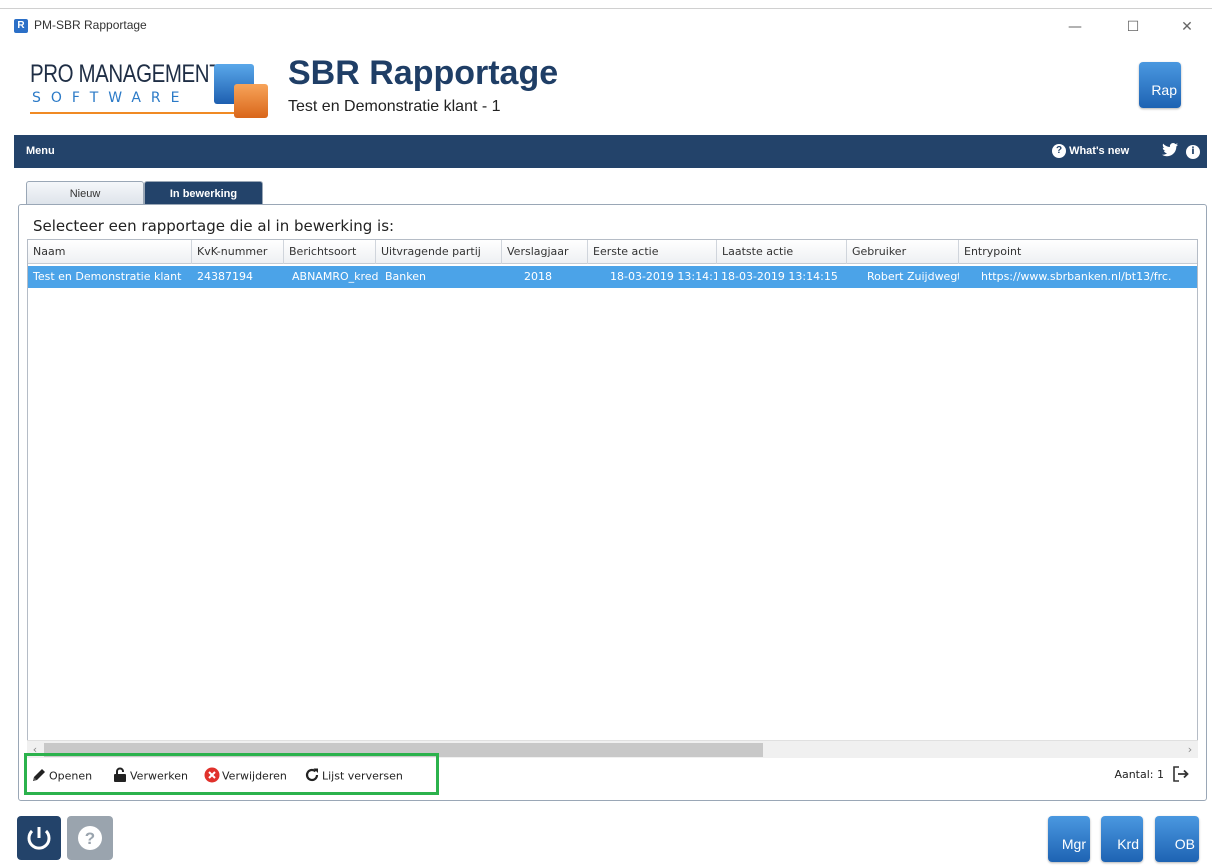  What do you see at coordinates (362, 776) in the screenshot?
I see `refresh-label: Lijst verversen` at bounding box center [362, 776].